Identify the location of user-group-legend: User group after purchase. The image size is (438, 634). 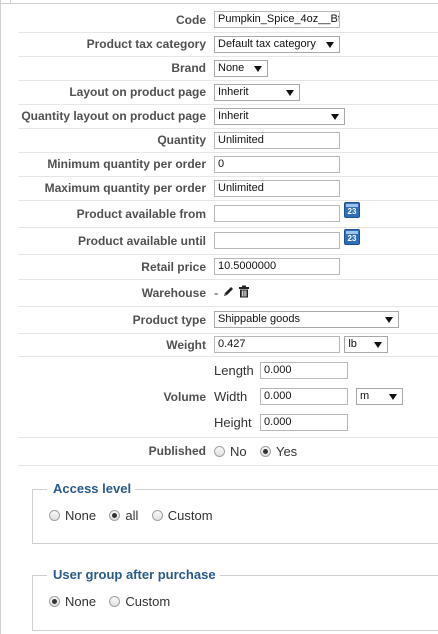
(133, 574).